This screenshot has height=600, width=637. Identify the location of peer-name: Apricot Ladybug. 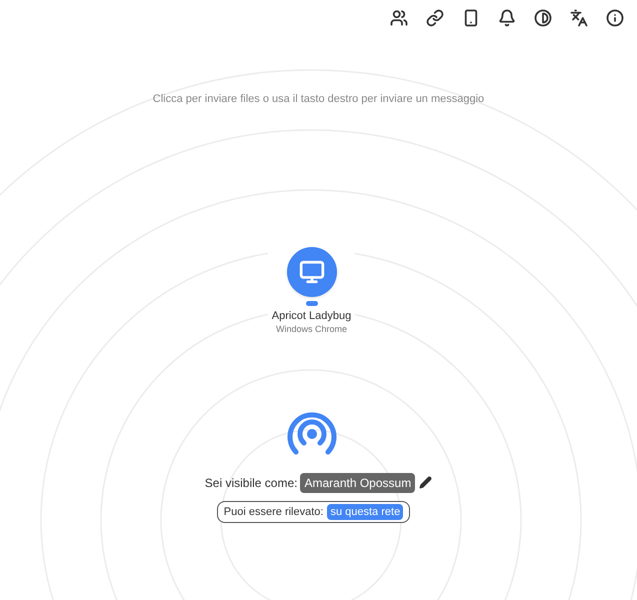
(312, 315).